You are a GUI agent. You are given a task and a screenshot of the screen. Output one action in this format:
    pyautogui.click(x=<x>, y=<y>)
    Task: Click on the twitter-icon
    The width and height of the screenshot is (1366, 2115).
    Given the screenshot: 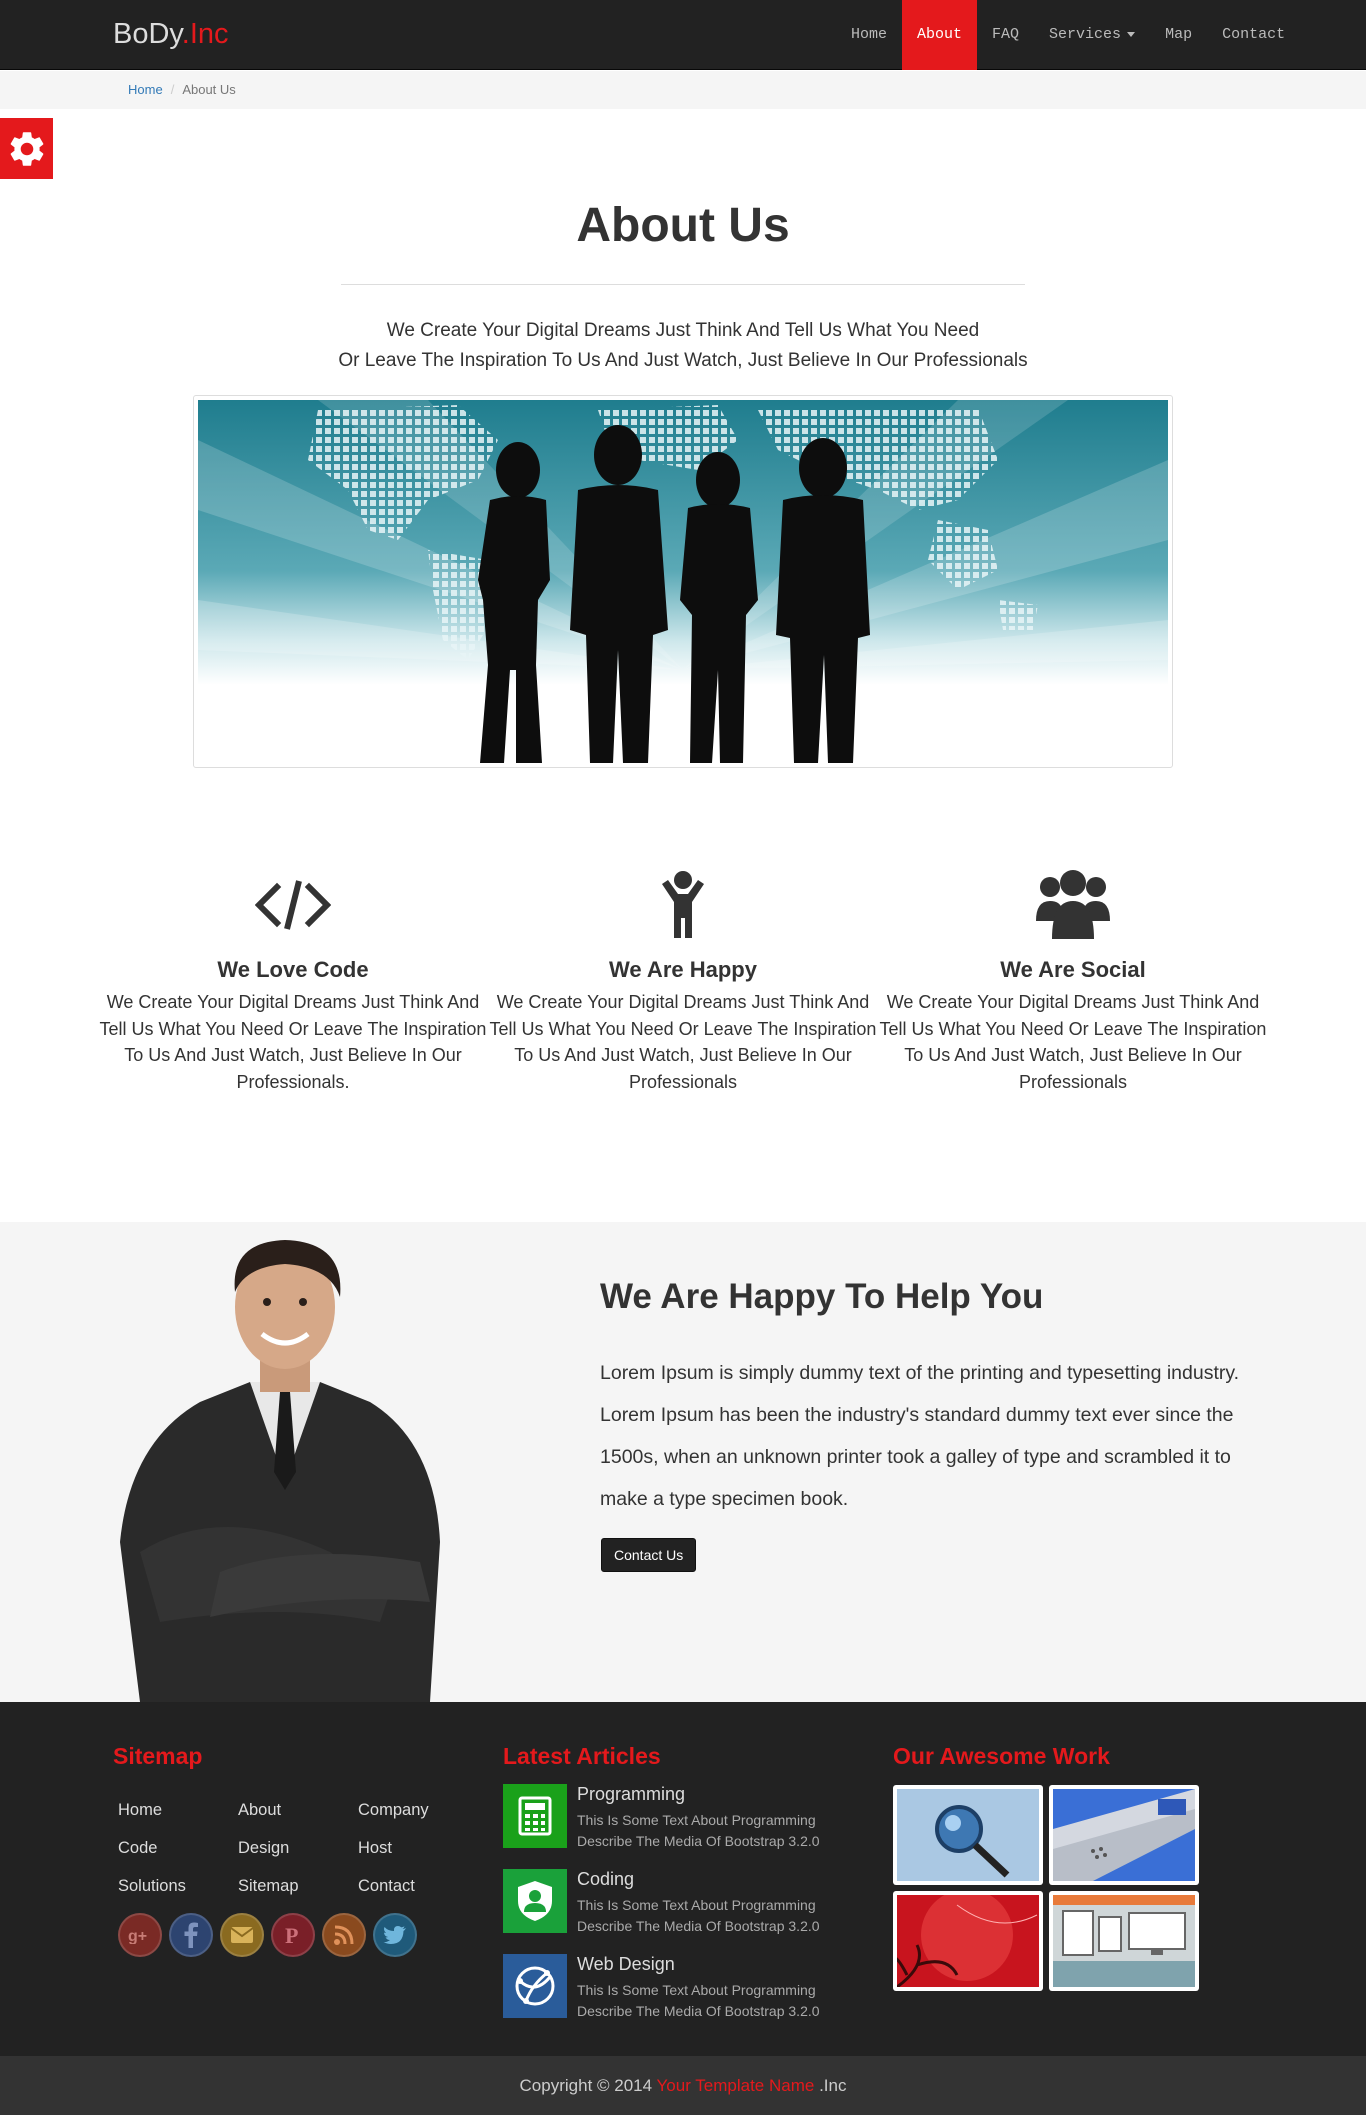 What is the action you would take?
    pyautogui.click(x=394, y=1935)
    